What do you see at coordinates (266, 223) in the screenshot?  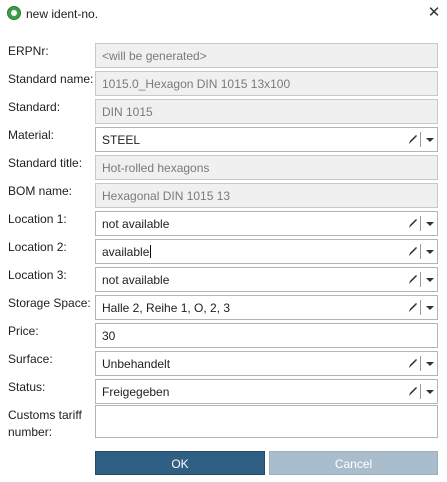 I see `location1-select: not available` at bounding box center [266, 223].